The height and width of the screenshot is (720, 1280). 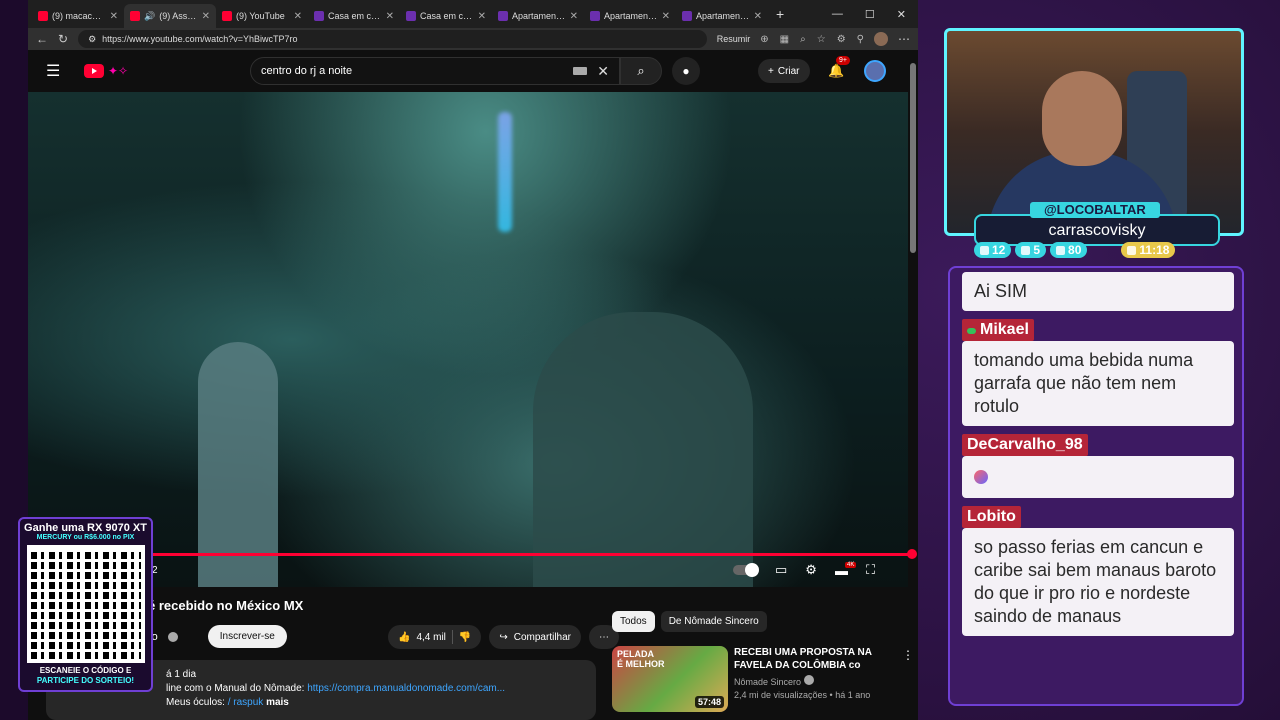 I want to click on microphone-icon: ●, so click(x=686, y=71).